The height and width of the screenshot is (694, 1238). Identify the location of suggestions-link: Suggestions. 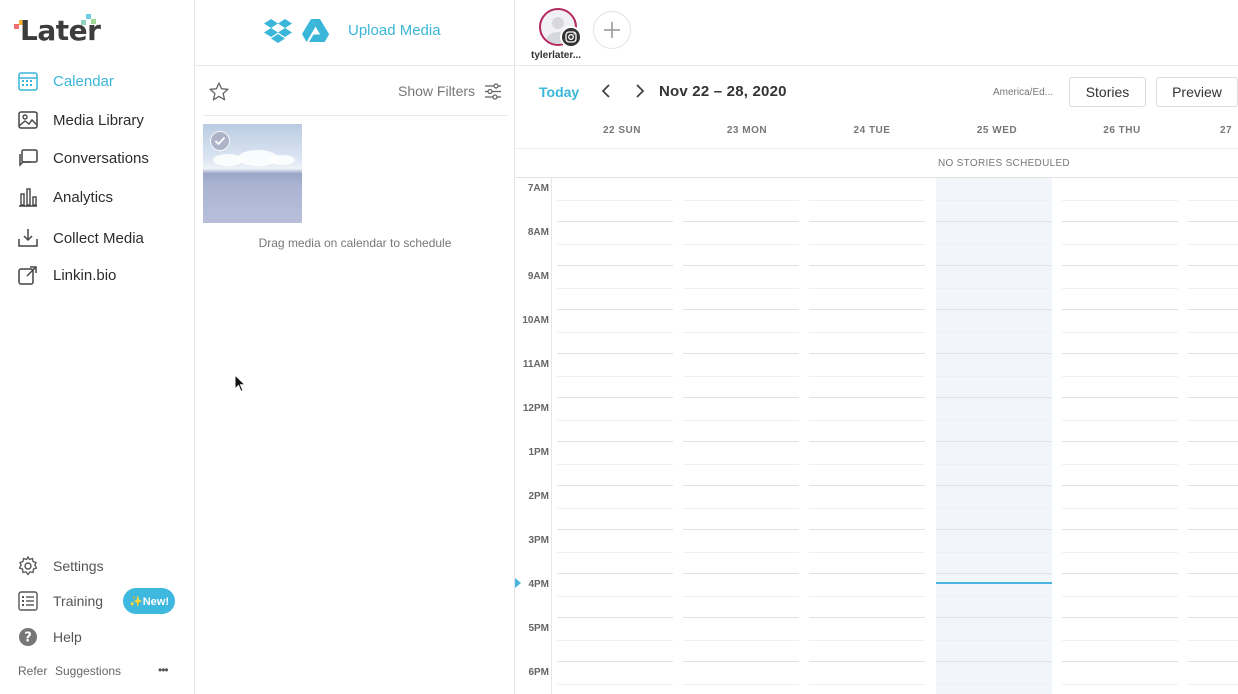
(88, 671).